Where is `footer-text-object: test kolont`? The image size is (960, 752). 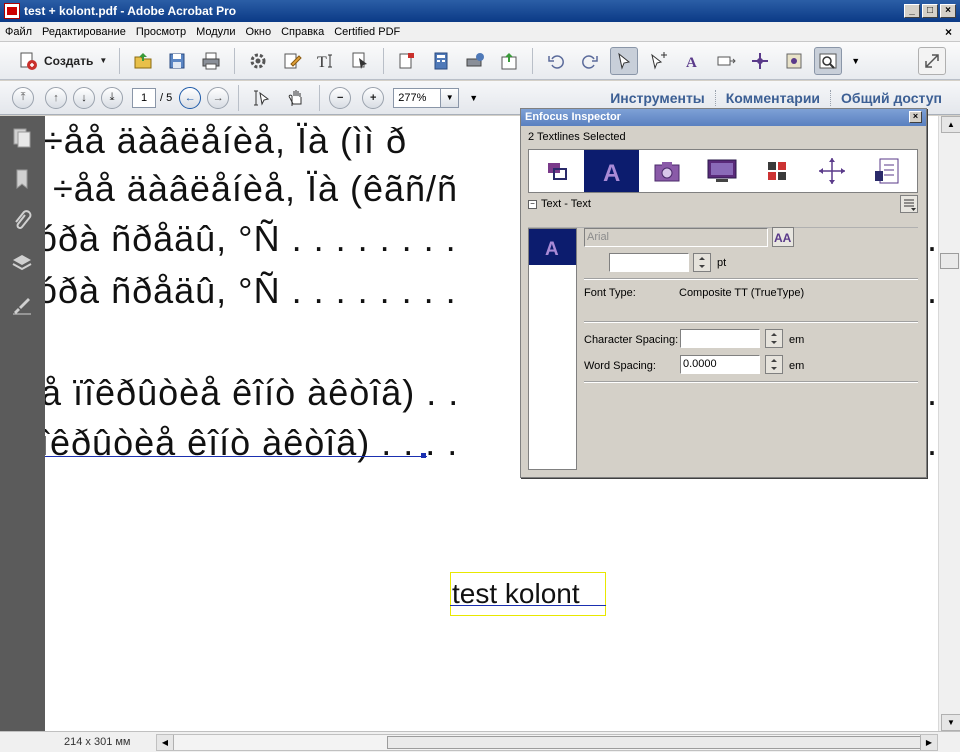
footer-text-object: test kolont is located at coordinates (528, 594).